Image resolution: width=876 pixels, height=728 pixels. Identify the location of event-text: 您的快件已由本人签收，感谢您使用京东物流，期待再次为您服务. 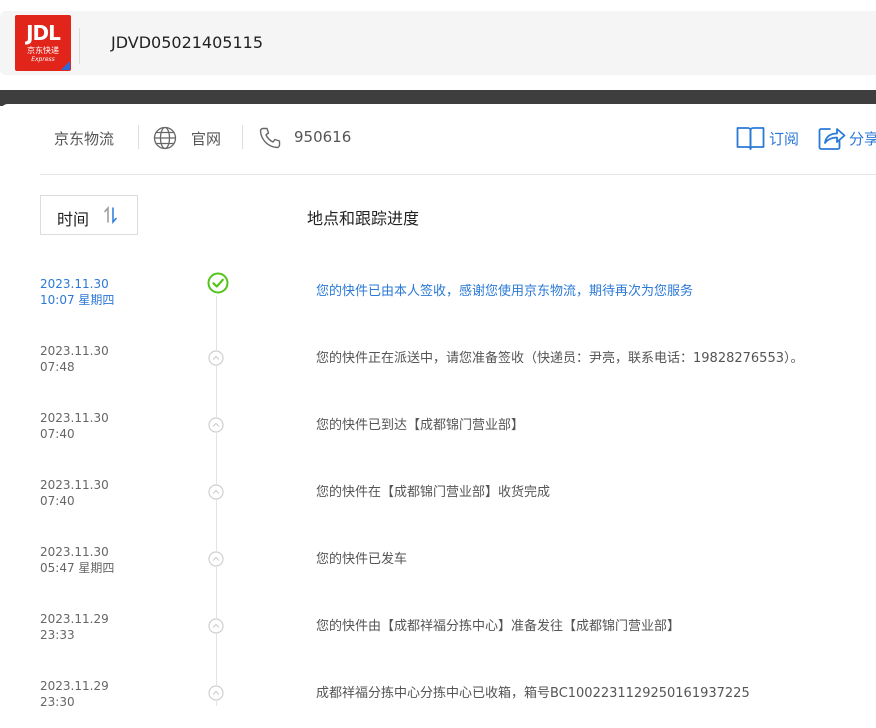
(505, 291).